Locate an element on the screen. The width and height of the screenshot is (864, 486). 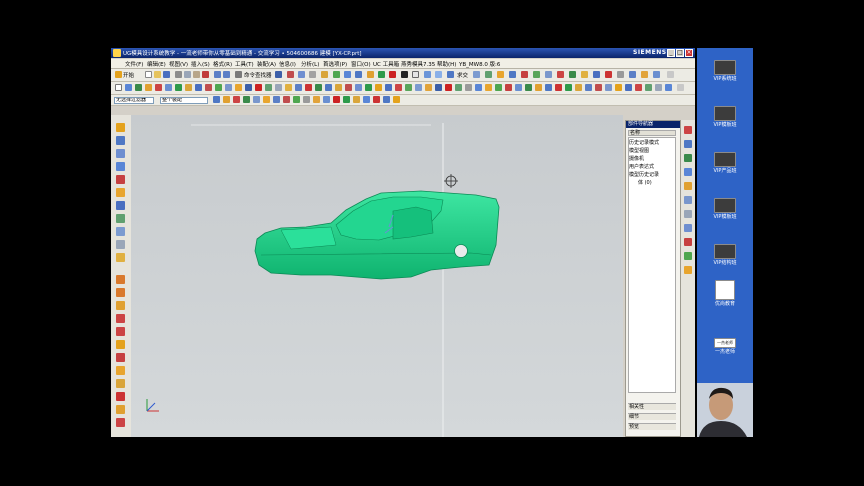
rb-system-materials-icon is located at coordinates (688, 228).